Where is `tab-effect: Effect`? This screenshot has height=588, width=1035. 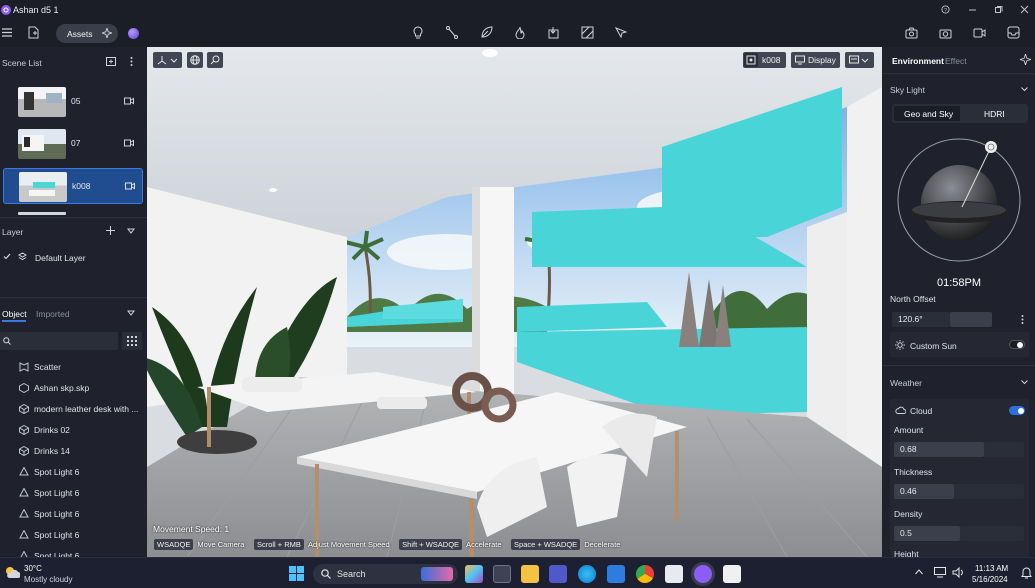
tab-effect: Effect is located at coordinates (956, 61).